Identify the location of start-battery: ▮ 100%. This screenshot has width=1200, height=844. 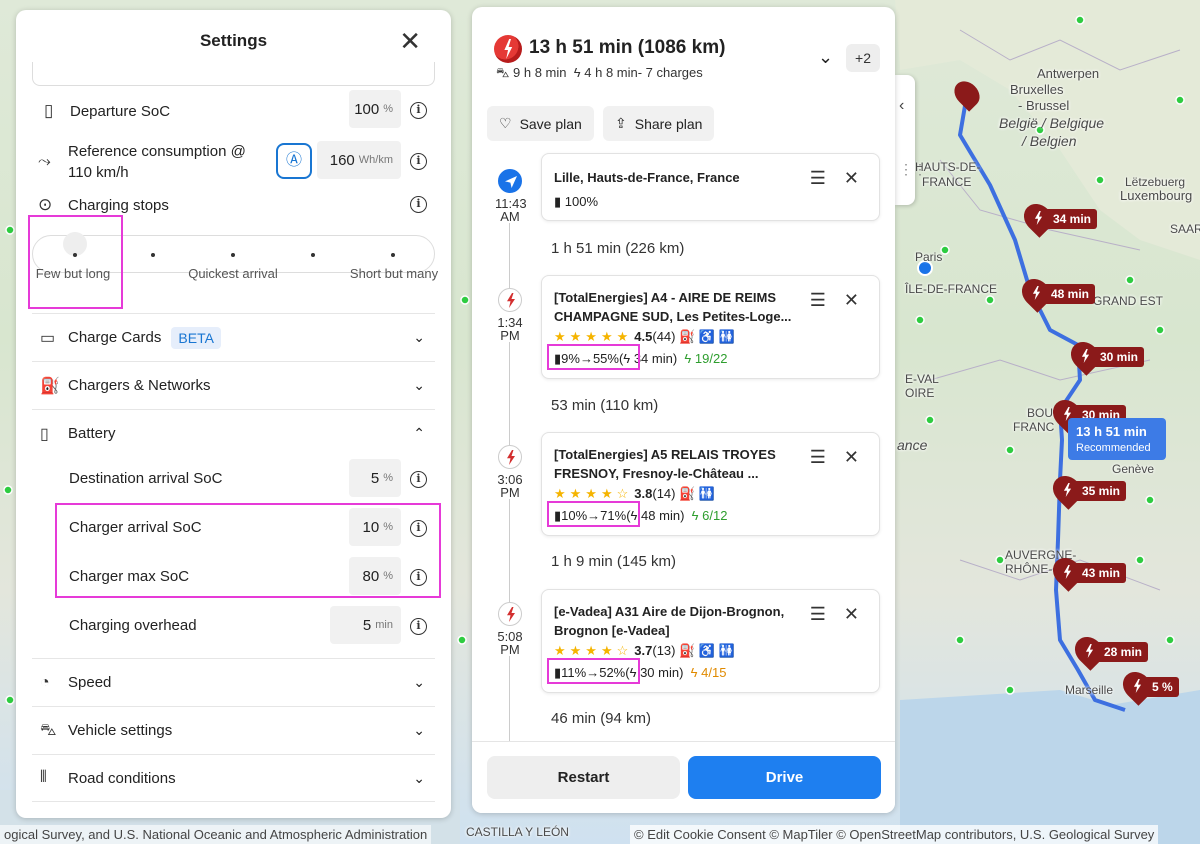
(576, 202).